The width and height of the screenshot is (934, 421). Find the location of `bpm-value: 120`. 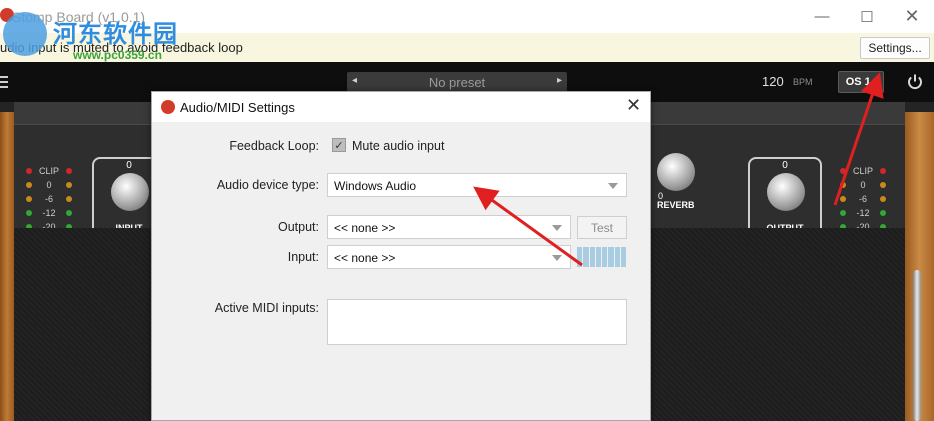

bpm-value: 120 is located at coordinates (773, 81).